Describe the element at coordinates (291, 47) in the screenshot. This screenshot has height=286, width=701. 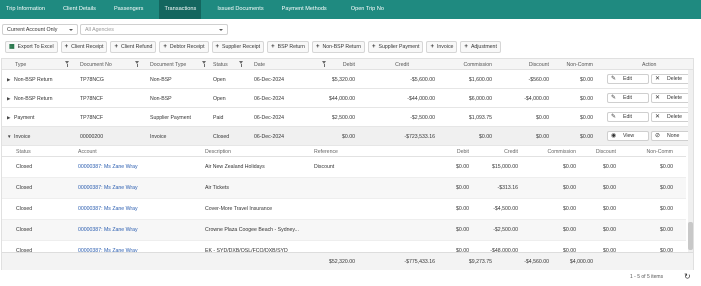
I see `toolbar-button-label: BSP Return` at that location.